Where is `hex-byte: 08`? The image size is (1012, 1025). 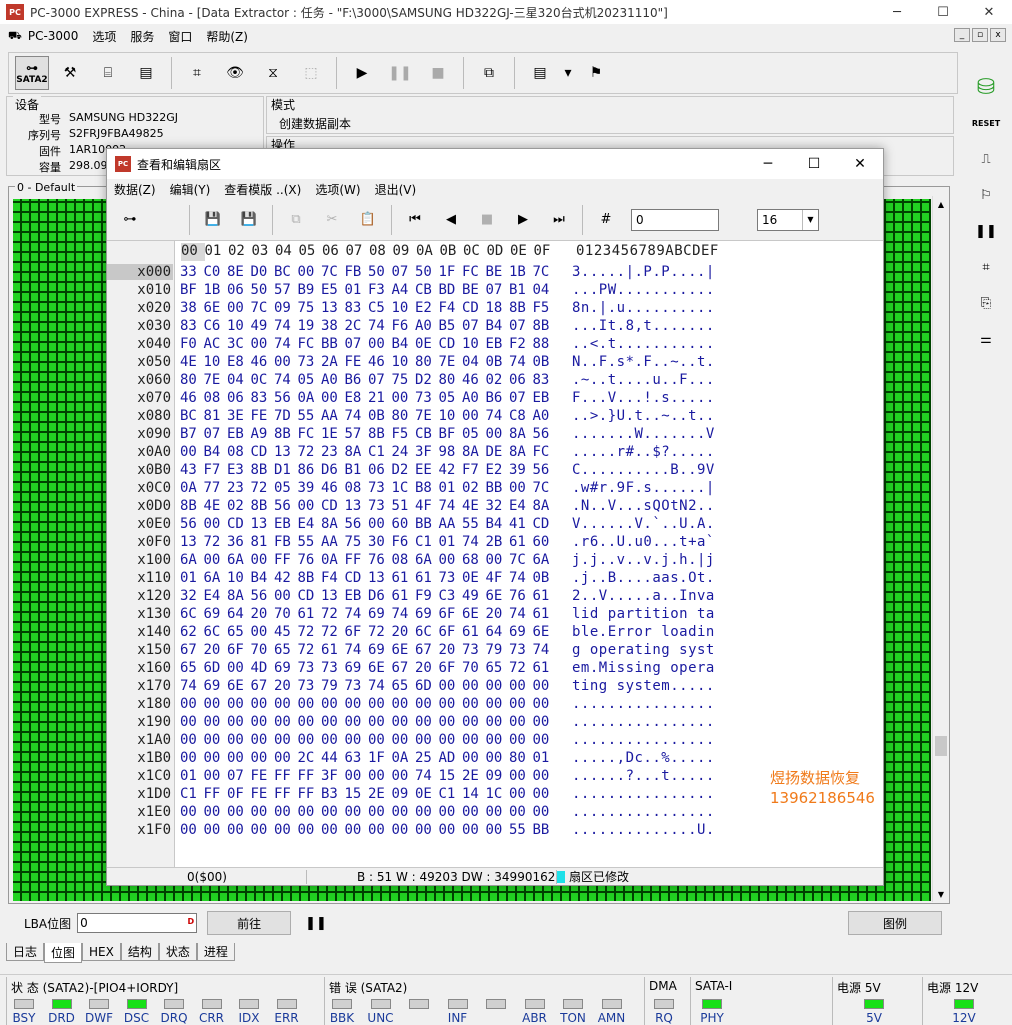 hex-byte: 08 is located at coordinates (239, 452).